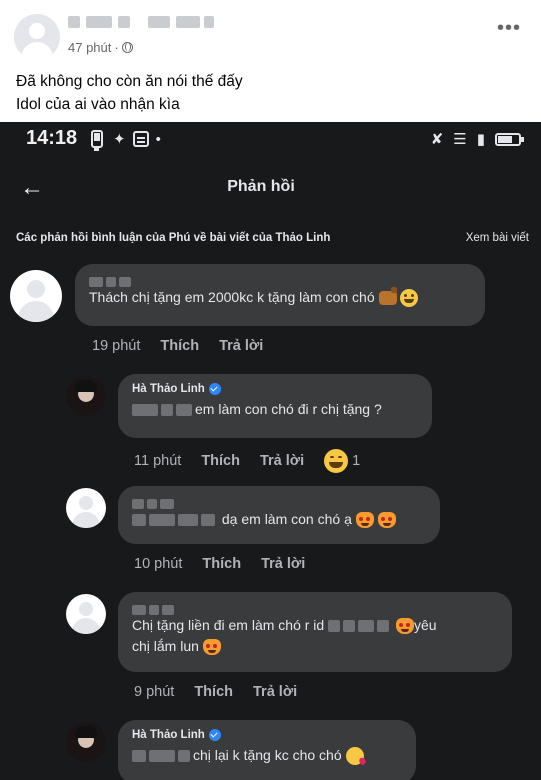 This screenshot has width=541, height=780. What do you see at coordinates (97, 139) in the screenshot?
I see `battery-icon` at bounding box center [97, 139].